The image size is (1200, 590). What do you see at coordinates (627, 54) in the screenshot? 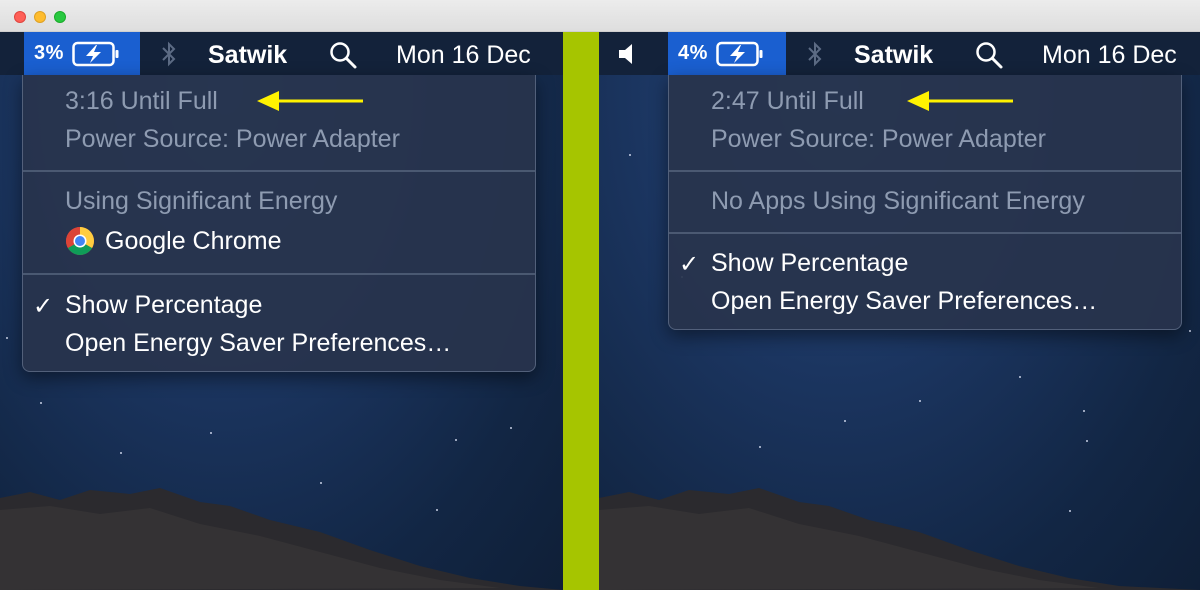
I see `speaker-icon` at bounding box center [627, 54].